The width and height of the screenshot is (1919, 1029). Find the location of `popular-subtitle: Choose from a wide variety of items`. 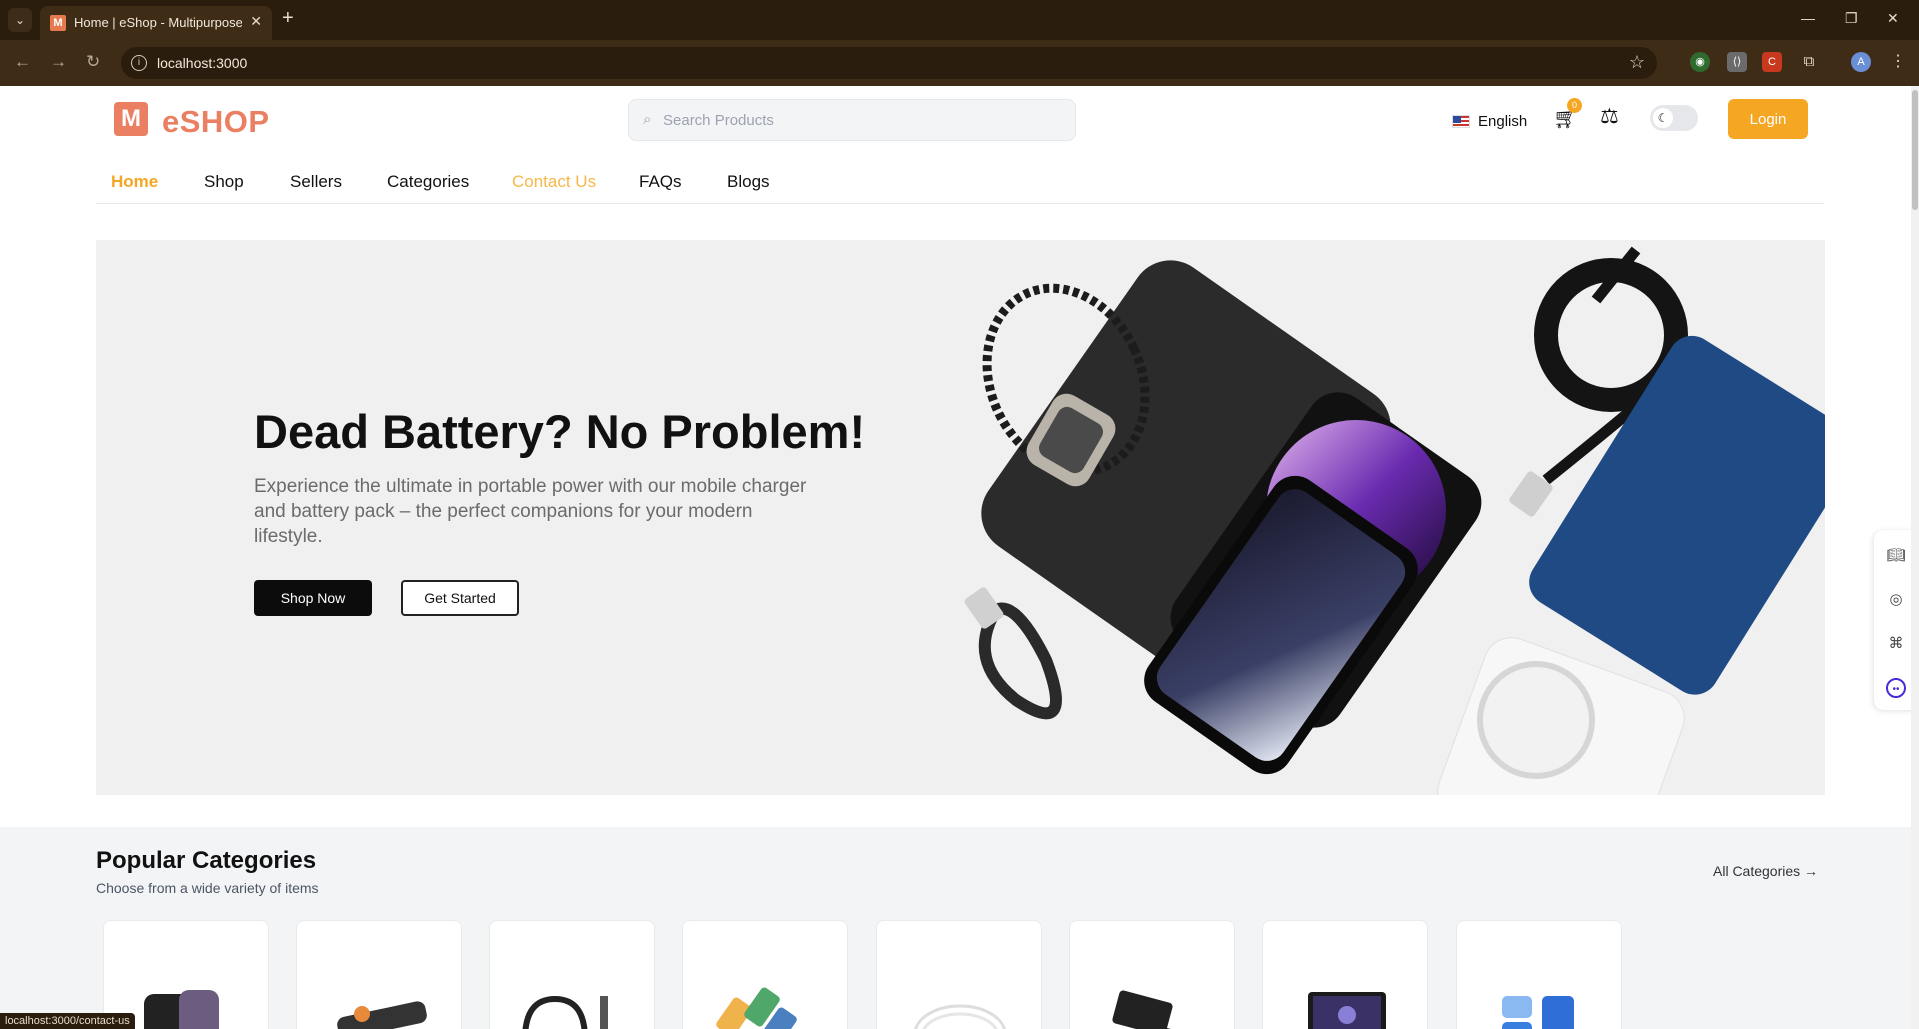

popular-subtitle: Choose from a wide variety of items is located at coordinates (207, 888).